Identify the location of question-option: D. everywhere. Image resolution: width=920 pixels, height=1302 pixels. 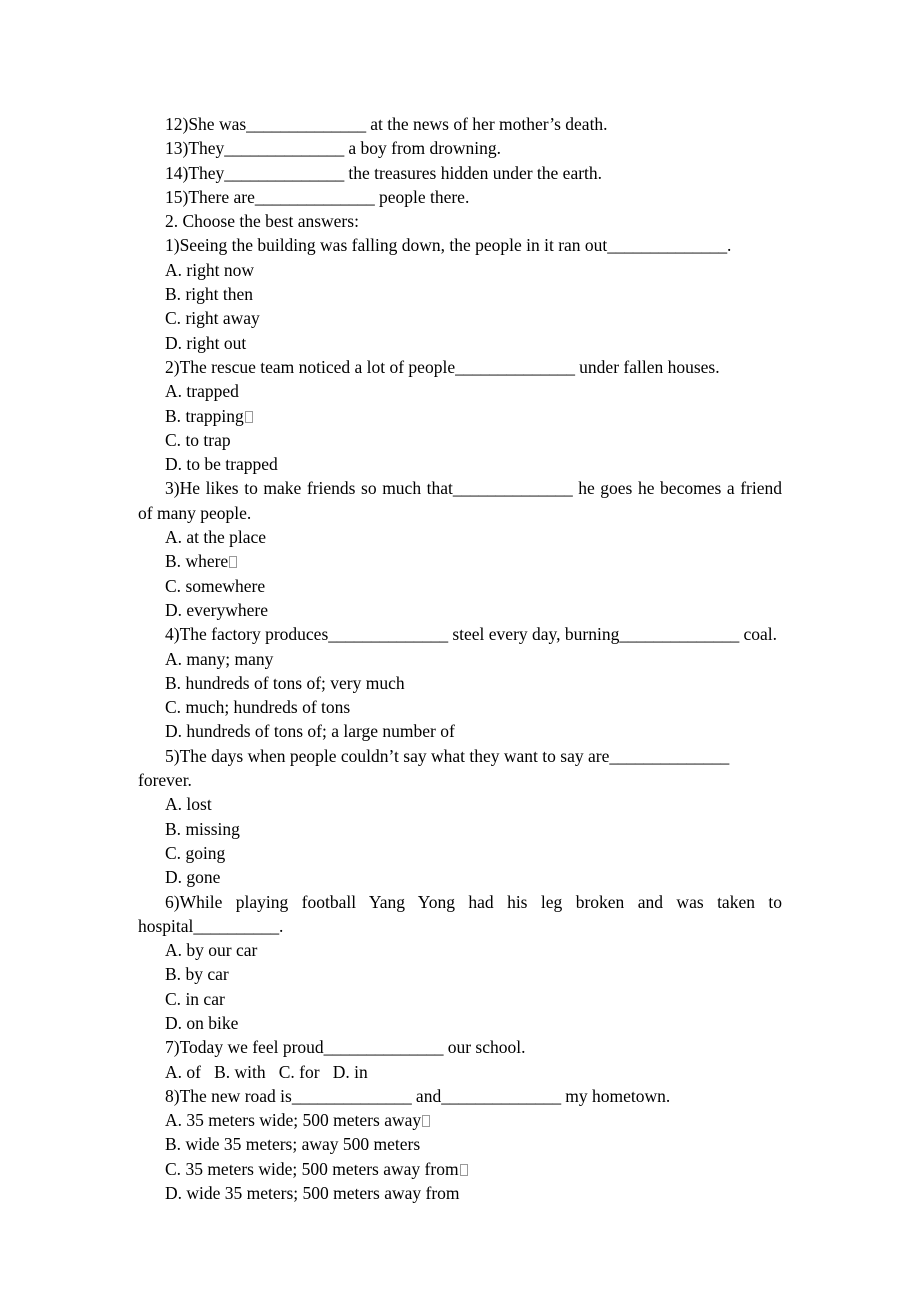
(460, 610).